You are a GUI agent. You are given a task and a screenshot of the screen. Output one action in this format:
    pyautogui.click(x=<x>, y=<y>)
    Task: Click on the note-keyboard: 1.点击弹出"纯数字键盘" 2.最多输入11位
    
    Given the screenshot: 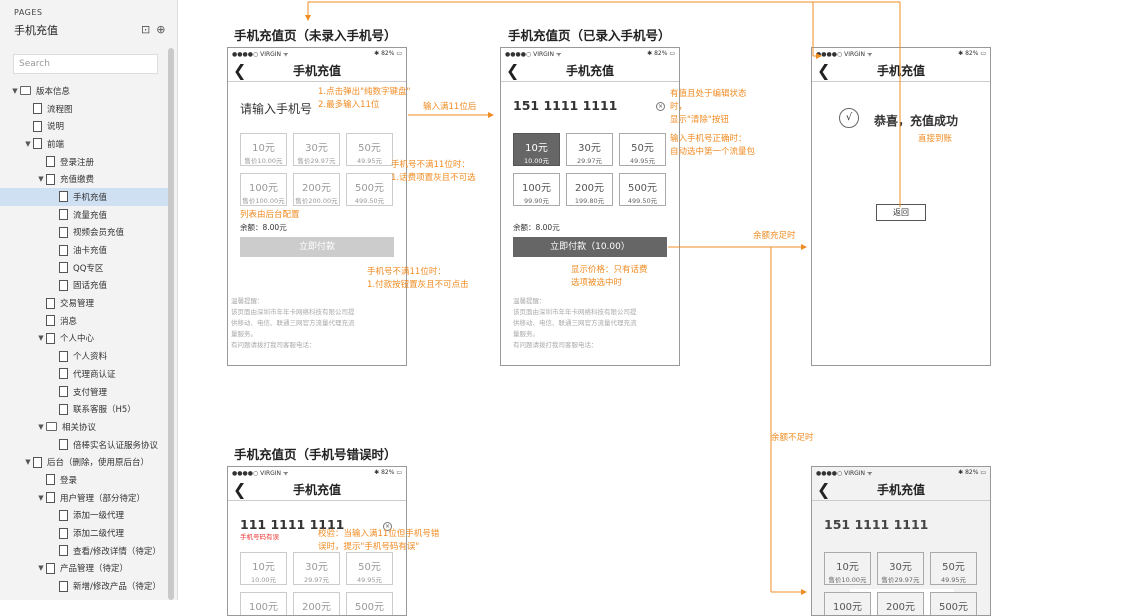 What is the action you would take?
    pyautogui.click(x=364, y=98)
    